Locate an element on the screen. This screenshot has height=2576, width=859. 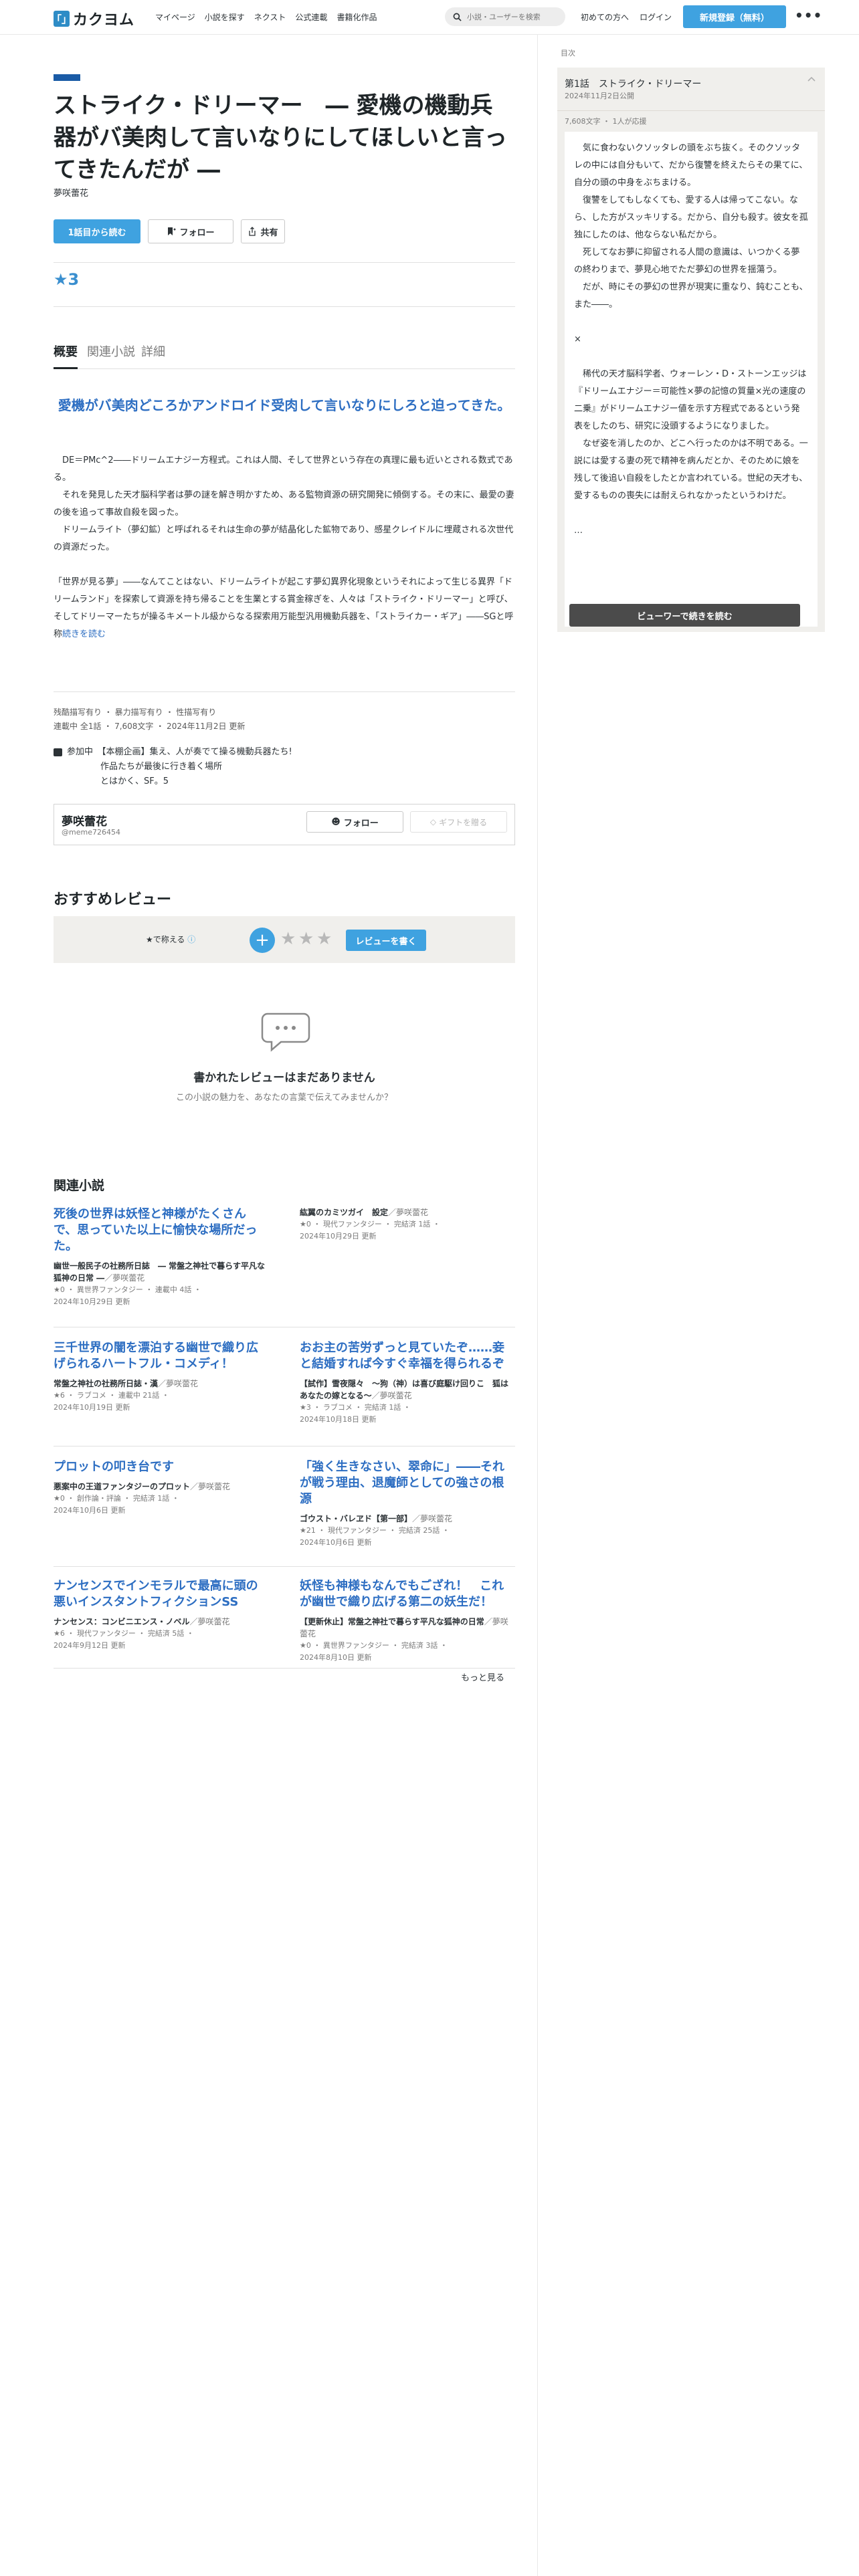
site-logo: 「」 カクヨム is located at coordinates (94, 18).